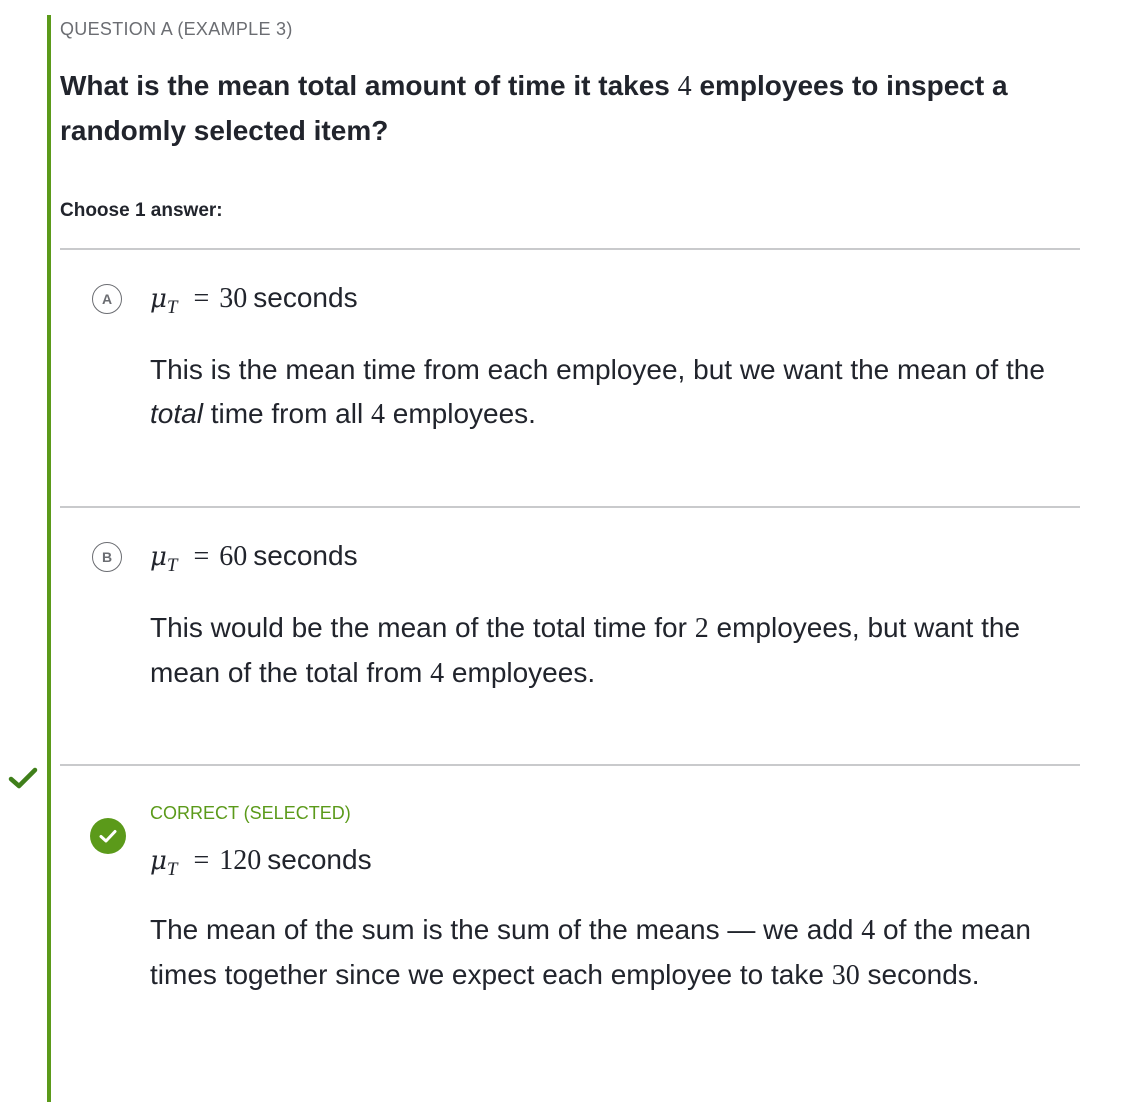 The width and height of the screenshot is (1134, 1102). Describe the element at coordinates (176, 413) in the screenshot. I see `rationale-emphasis: total` at that location.